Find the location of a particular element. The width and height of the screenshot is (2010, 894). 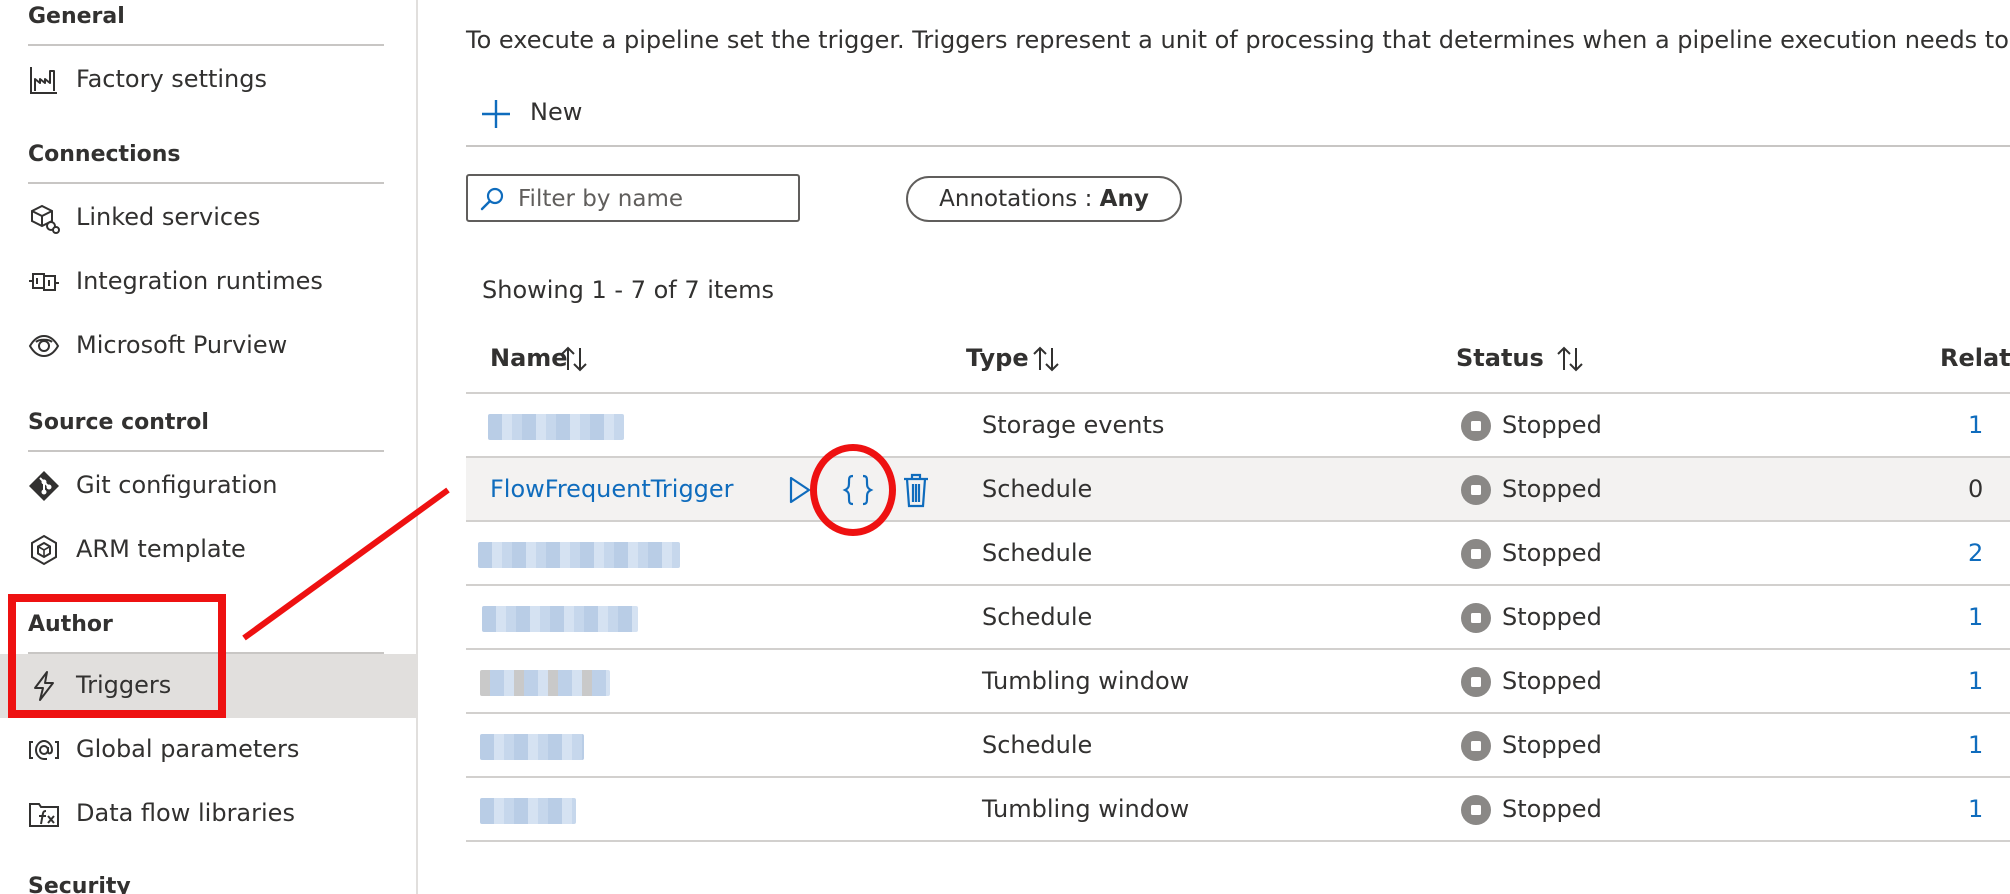

linked-services-icon is located at coordinates (45, 219).